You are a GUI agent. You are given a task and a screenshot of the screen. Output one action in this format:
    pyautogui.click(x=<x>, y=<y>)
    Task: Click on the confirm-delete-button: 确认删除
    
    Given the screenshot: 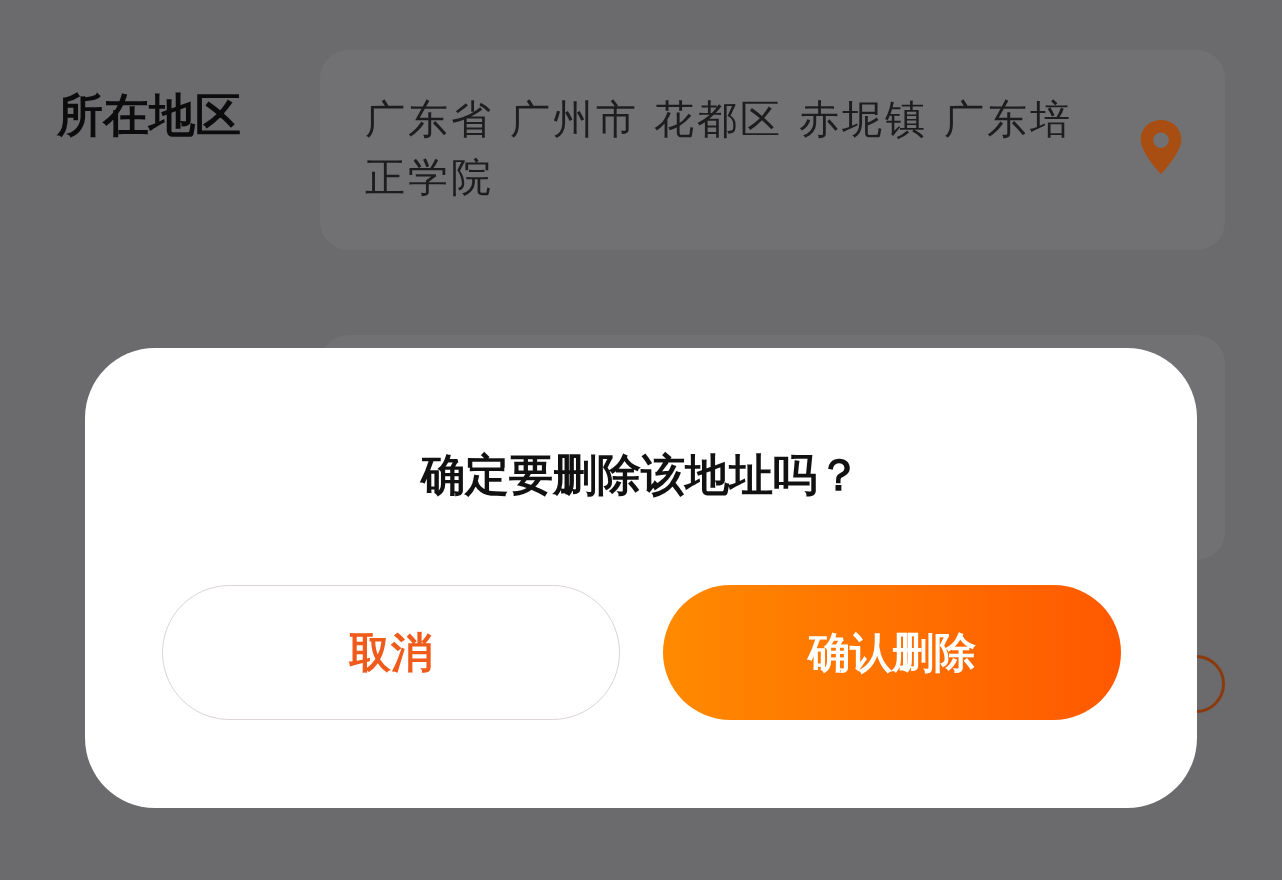 What is the action you would take?
    pyautogui.click(x=891, y=652)
    